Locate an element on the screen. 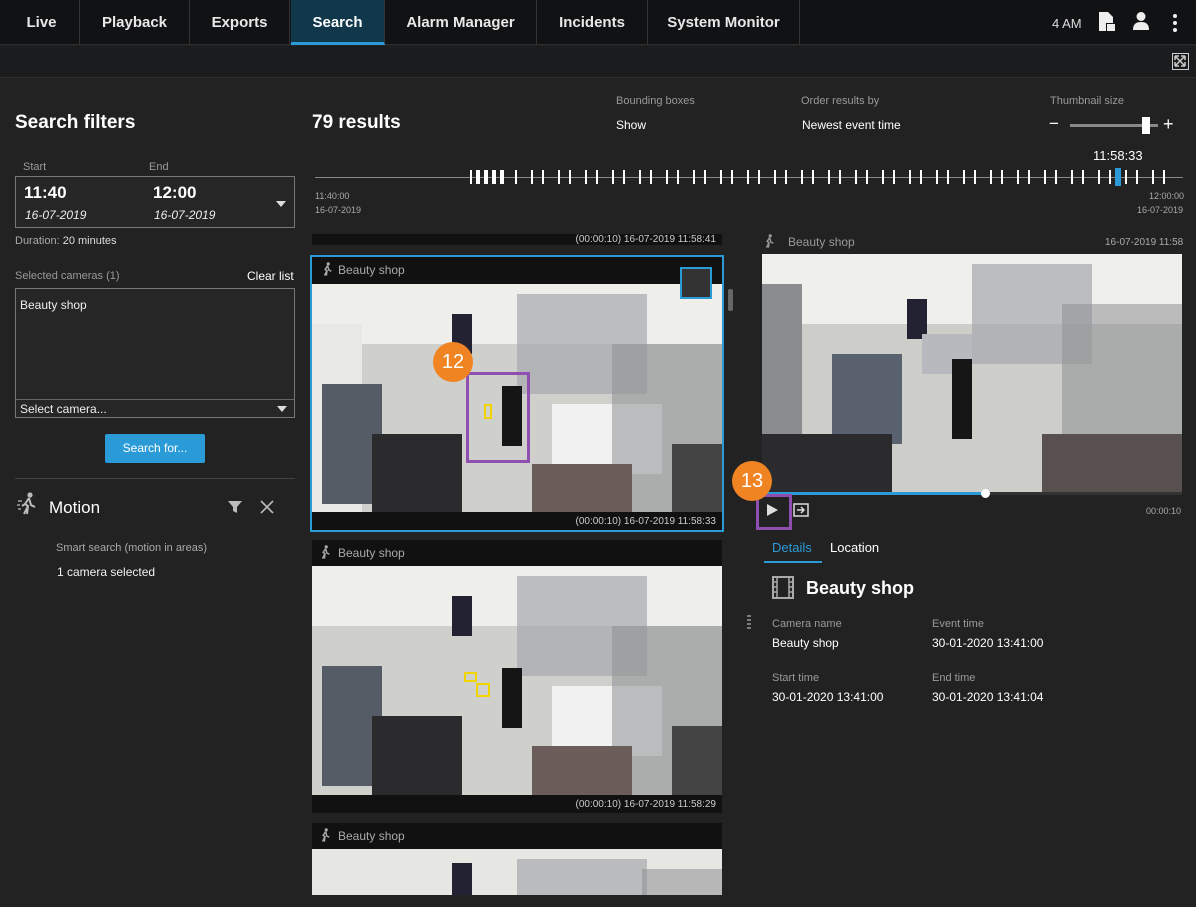 The image size is (1196, 907). timeline-current-marker is located at coordinates (1118, 177).